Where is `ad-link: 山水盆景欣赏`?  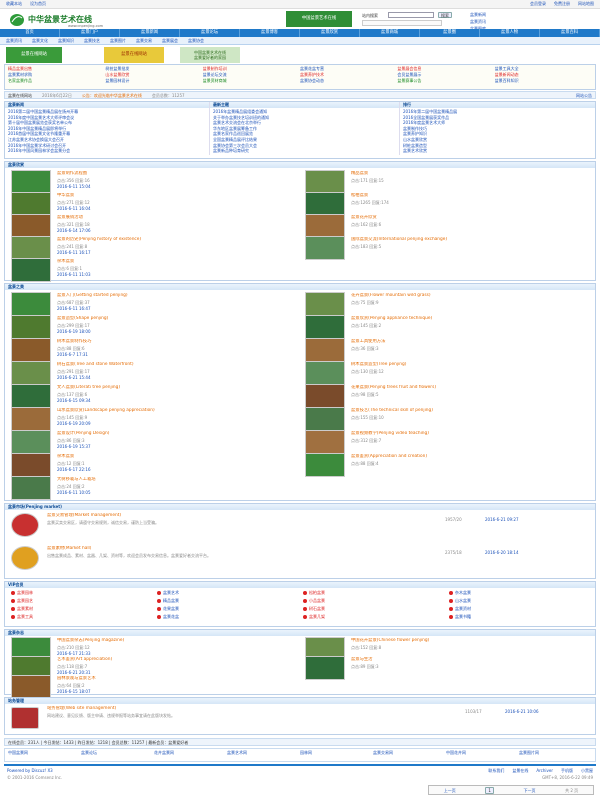
ad-link: 山水盆景欣赏 is located at coordinates (153, 74).